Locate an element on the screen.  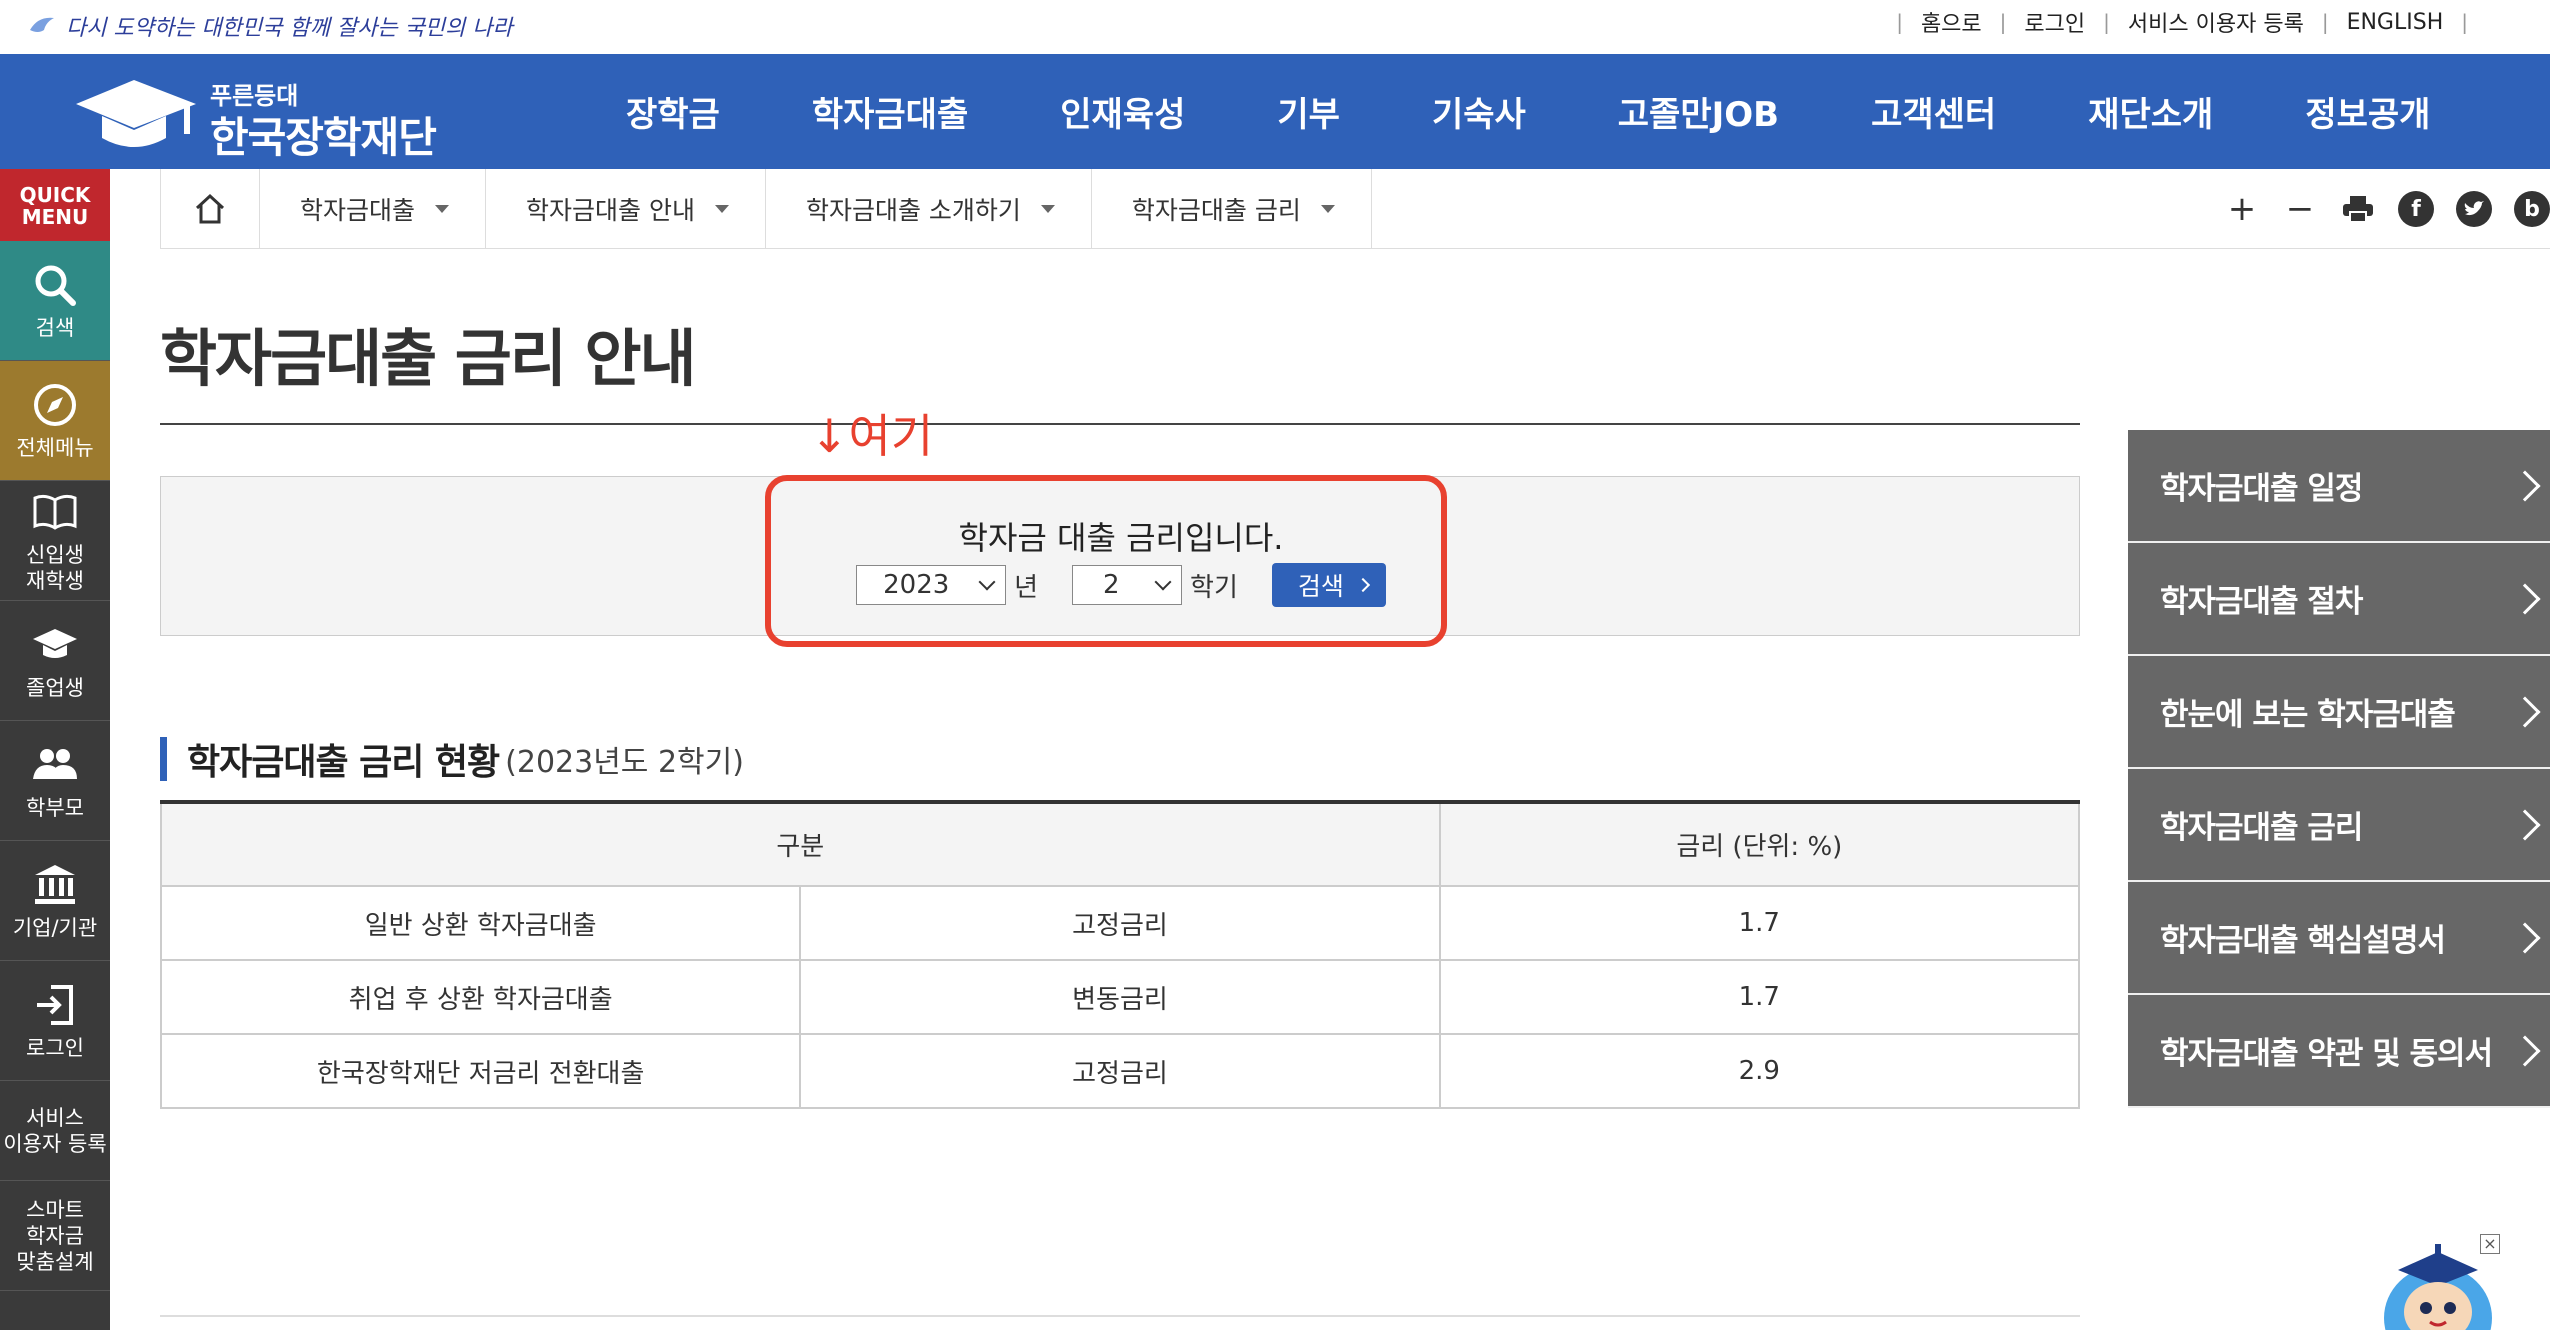
quick-all-menu: 전체메뉴 is located at coordinates (55, 421).